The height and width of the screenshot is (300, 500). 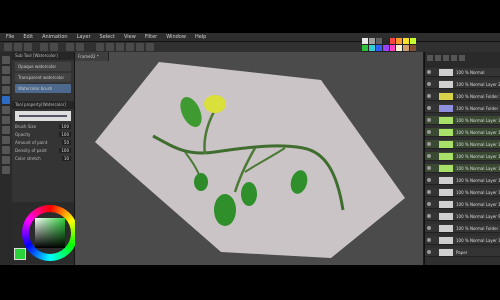 I want to click on menu-window: Window, so click(x=176, y=37).